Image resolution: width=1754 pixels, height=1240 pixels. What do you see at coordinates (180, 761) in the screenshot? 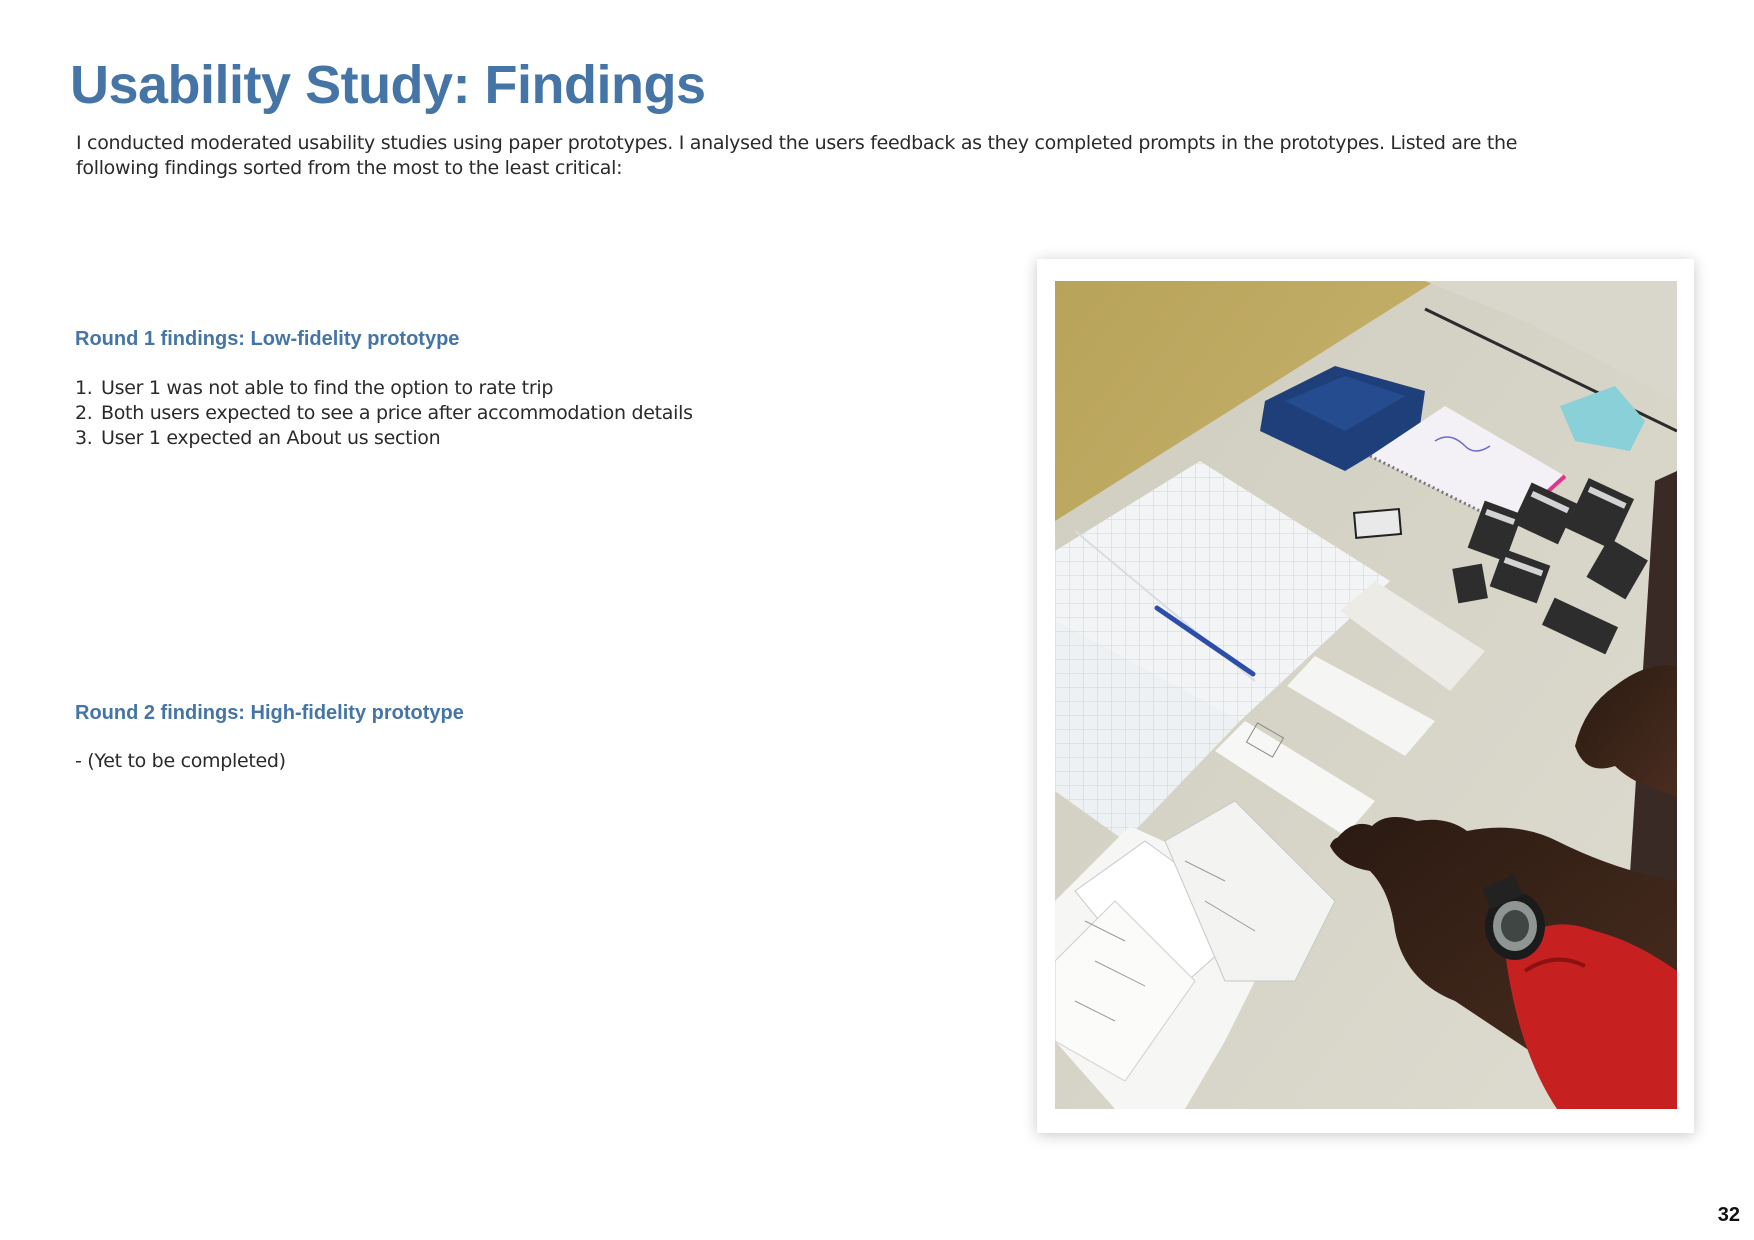
I see `round2-status-text: - (Yet to be completed)` at bounding box center [180, 761].